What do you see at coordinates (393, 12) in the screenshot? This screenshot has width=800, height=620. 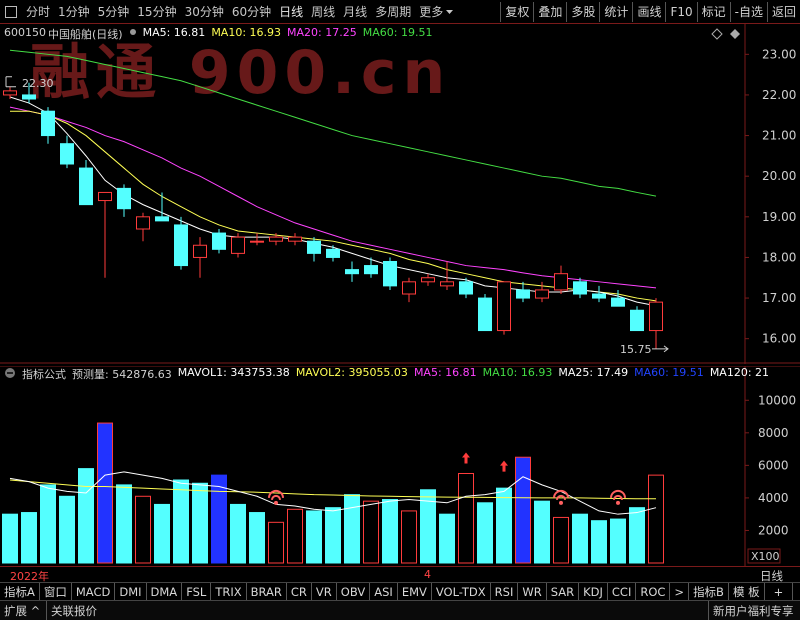 I see `tab-multi-period: 多周期` at bounding box center [393, 12].